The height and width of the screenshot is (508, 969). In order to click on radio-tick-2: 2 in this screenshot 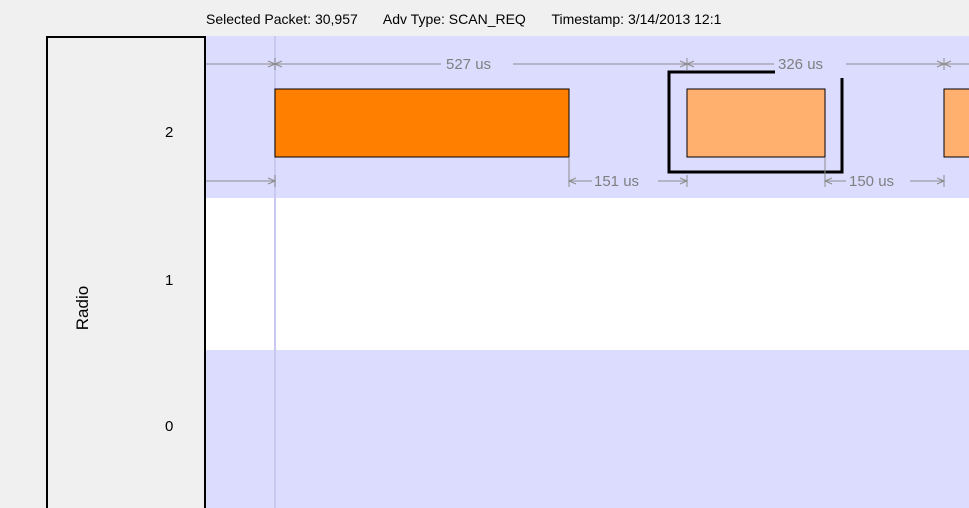, I will do `click(169, 132)`.